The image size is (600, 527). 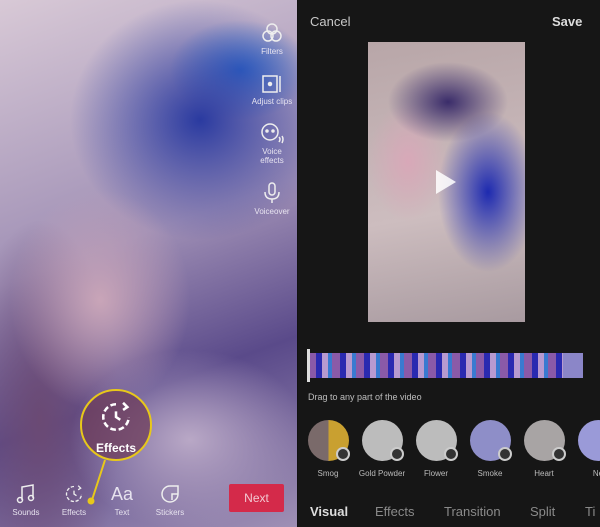 What do you see at coordinates (122, 494) in the screenshot?
I see `text-aa-icon: Aa` at bounding box center [122, 494].